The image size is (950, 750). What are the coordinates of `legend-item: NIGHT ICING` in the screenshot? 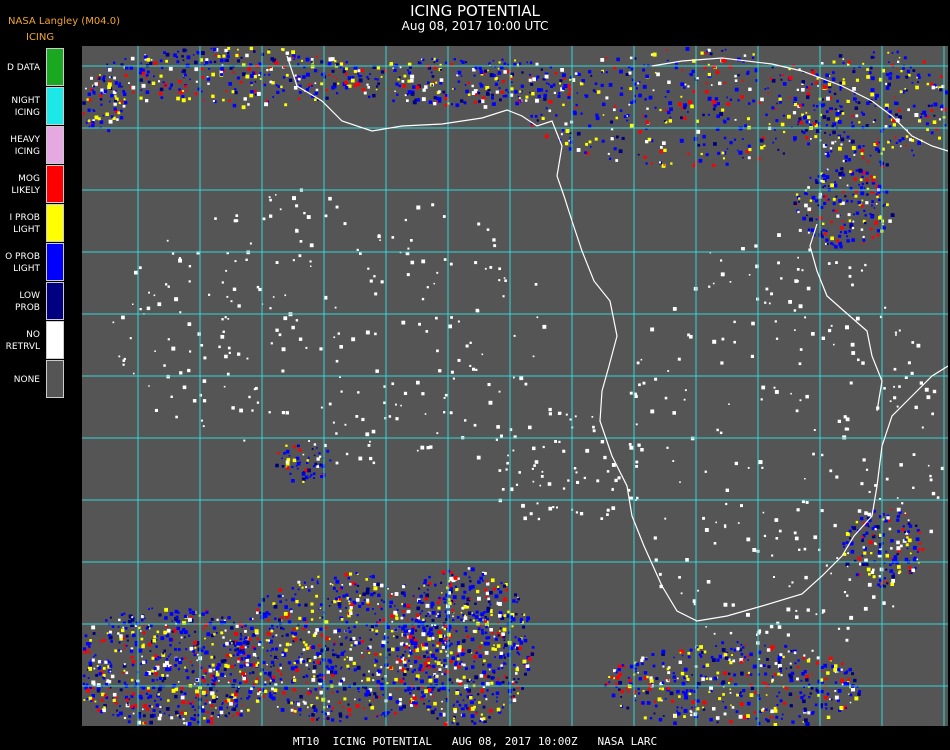 It's located at (33, 106).